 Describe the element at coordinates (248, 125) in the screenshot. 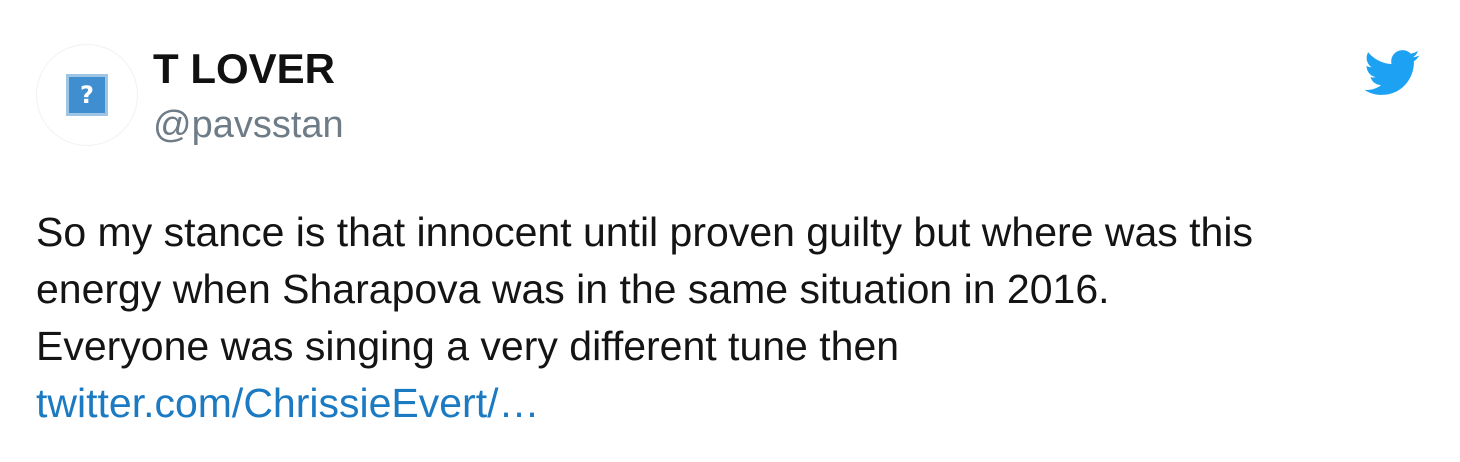

I see `user-handle: @pavsstan` at that location.